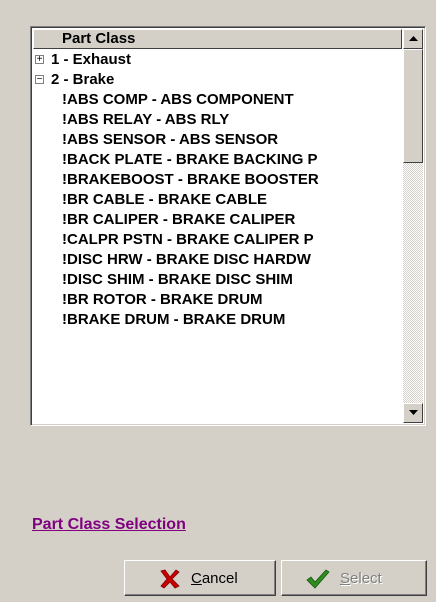  I want to click on list-item-label: !BR CALIPER - BRAKE CALIPER, so click(179, 219).